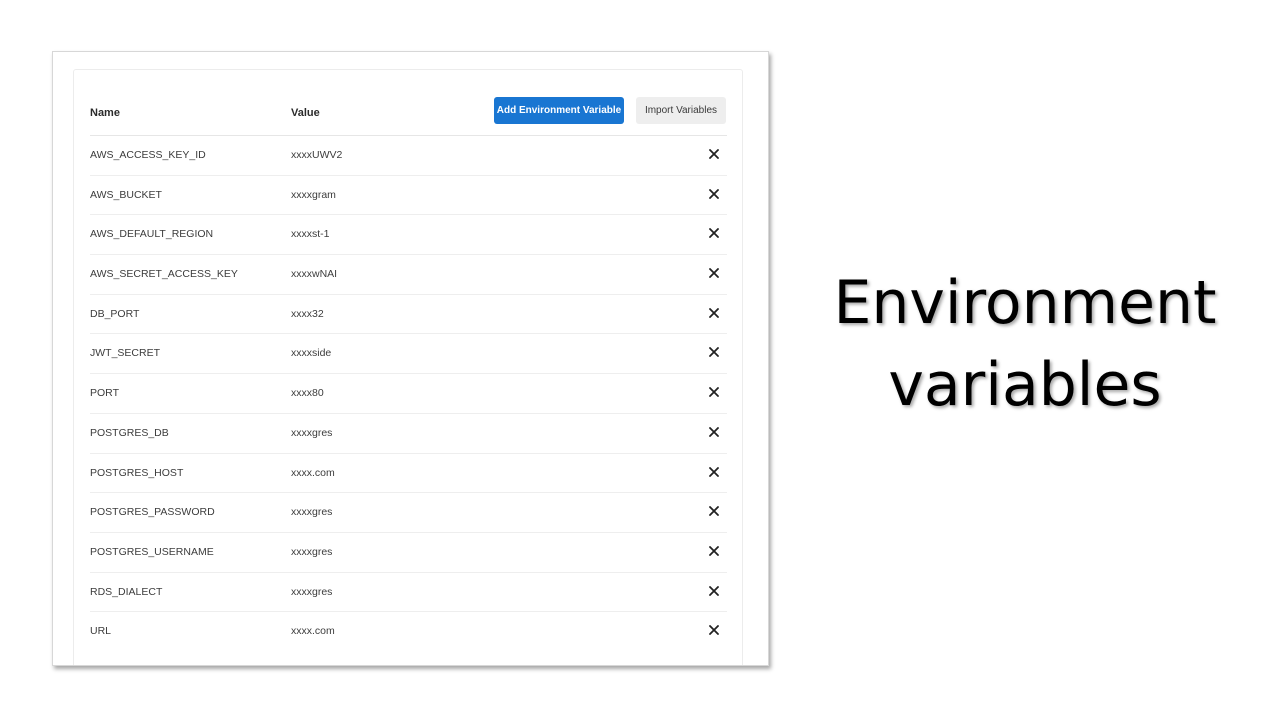  Describe the element at coordinates (311, 353) in the screenshot. I see `variable-value: xxxxside` at that location.